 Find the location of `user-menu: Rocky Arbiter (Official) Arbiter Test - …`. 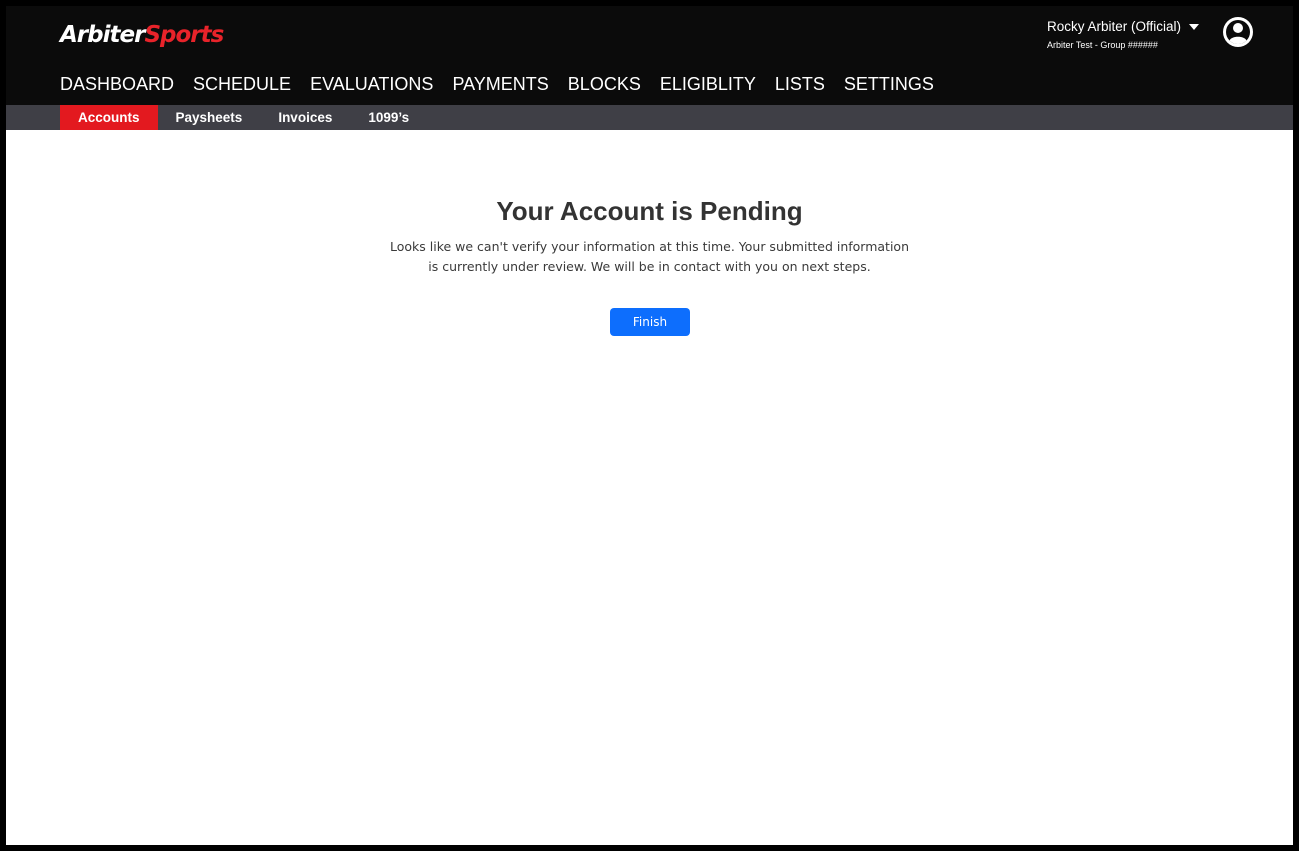

user-menu: Rocky Arbiter (Official) Arbiter Test - … is located at coordinates (1127, 36).